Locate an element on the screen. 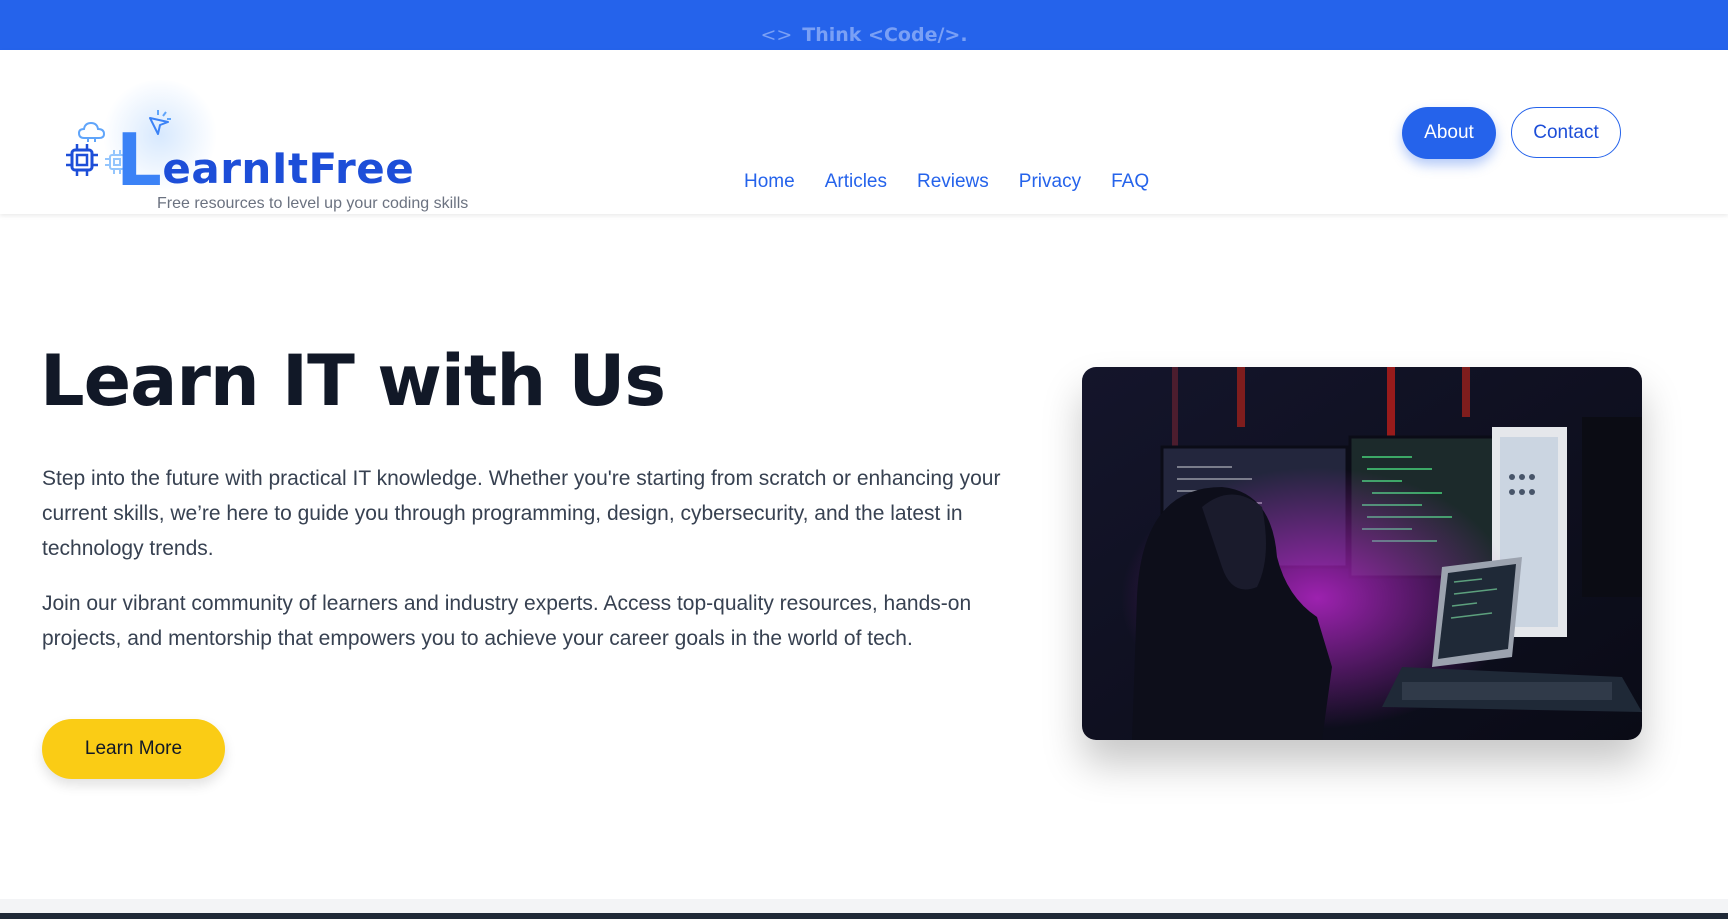 The image size is (1728, 919). about-button: About is located at coordinates (1449, 133).